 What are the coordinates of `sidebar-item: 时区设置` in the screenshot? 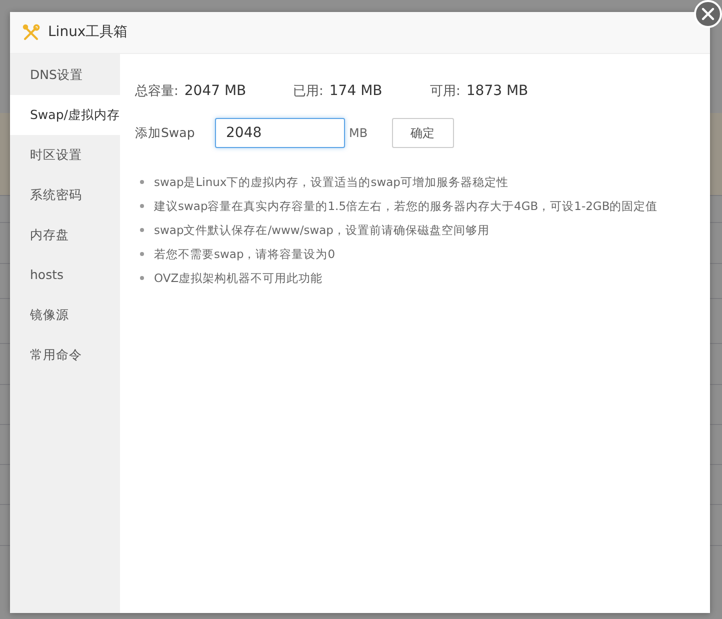 It's located at (65, 155).